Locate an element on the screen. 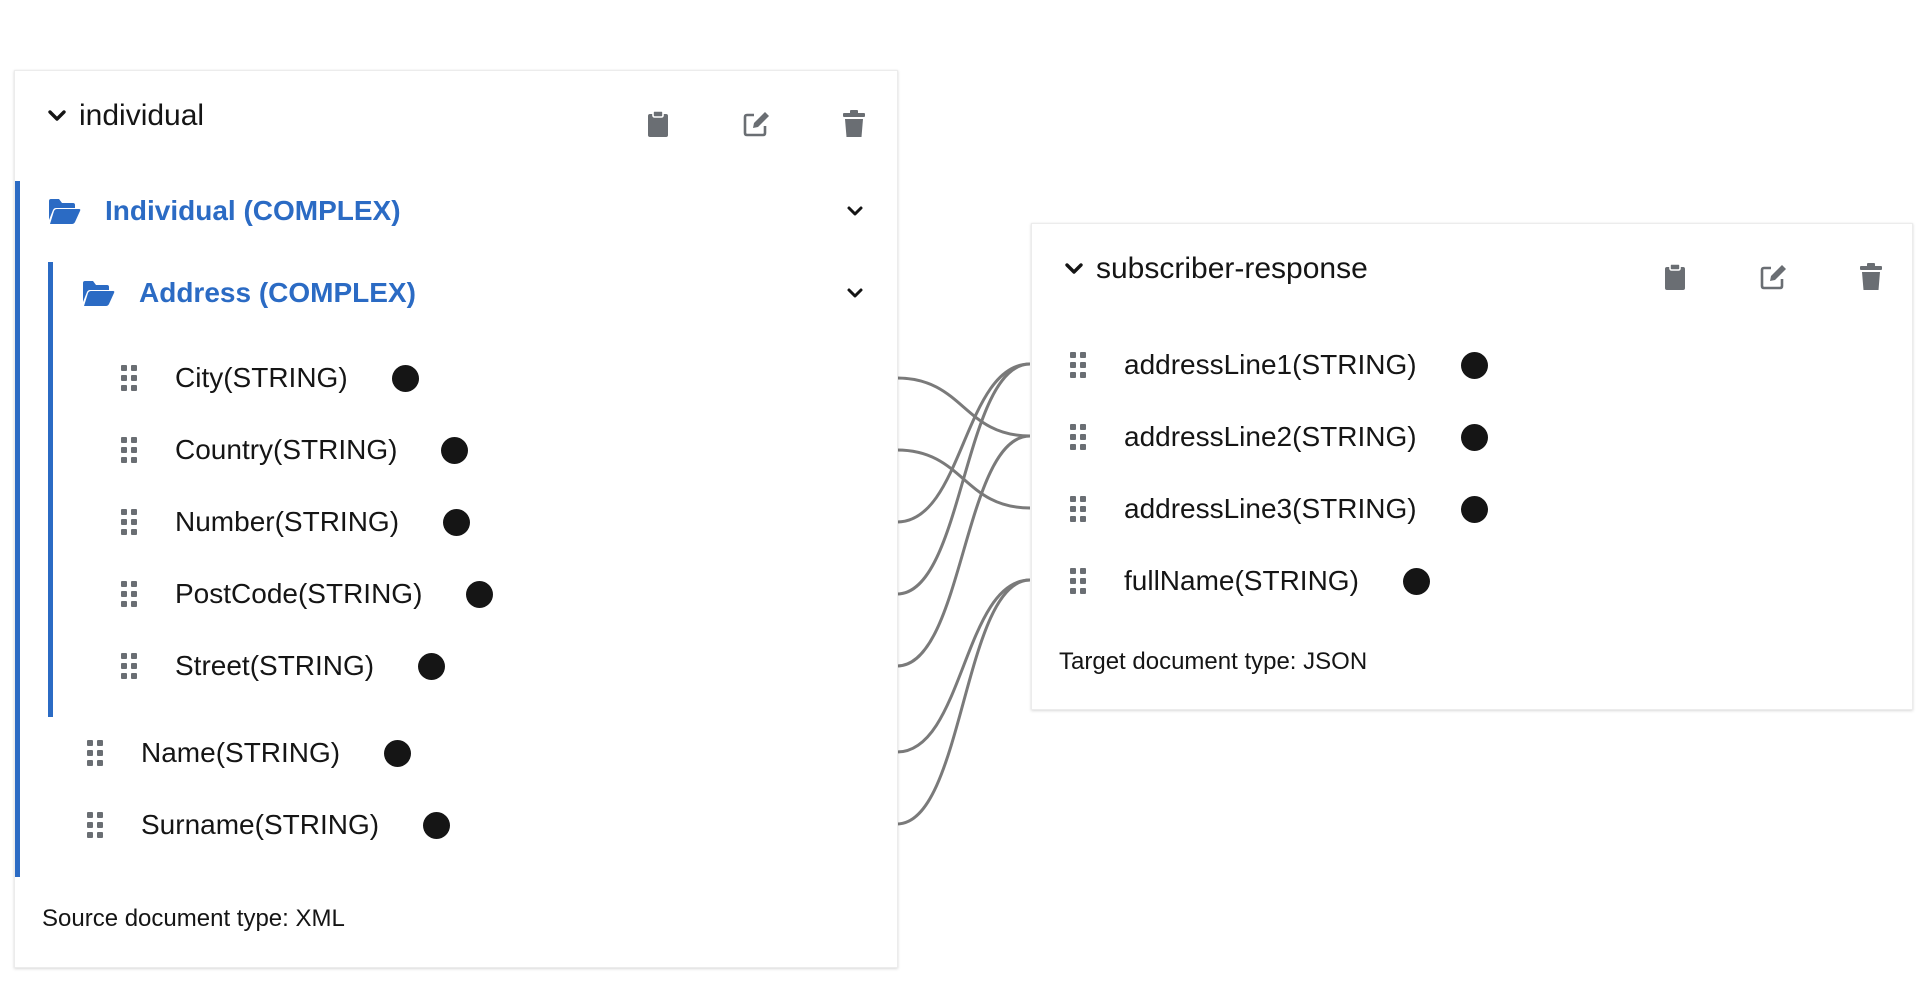  field-row-surname: Surname(STRING) is located at coordinates (268, 825).